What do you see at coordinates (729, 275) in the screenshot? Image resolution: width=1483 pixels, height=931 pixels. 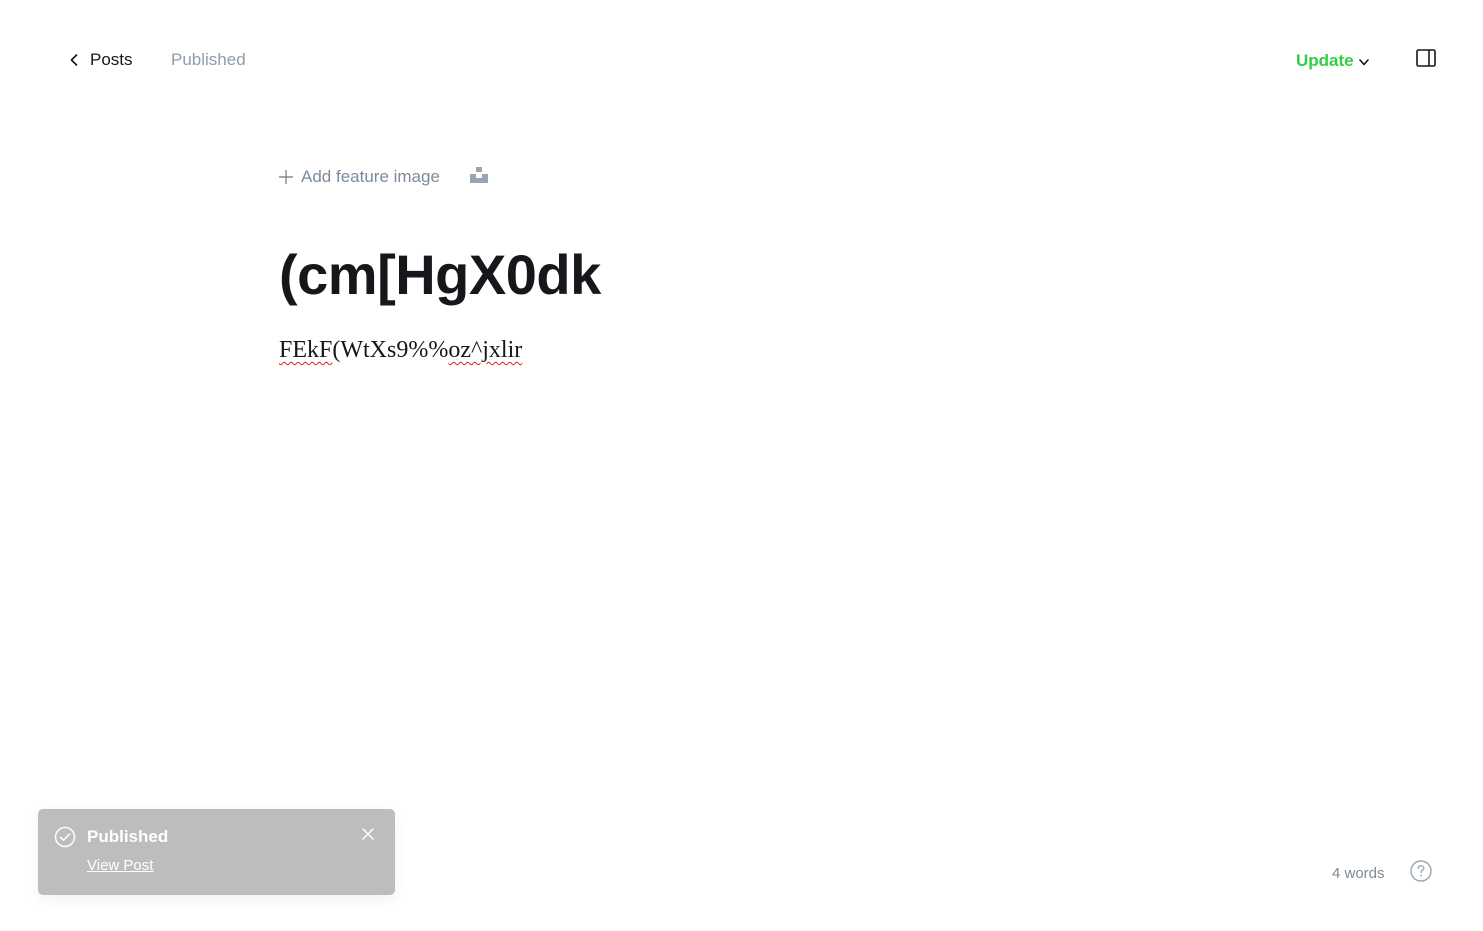 I see `post-title: (cm[HgX0dk` at bounding box center [729, 275].